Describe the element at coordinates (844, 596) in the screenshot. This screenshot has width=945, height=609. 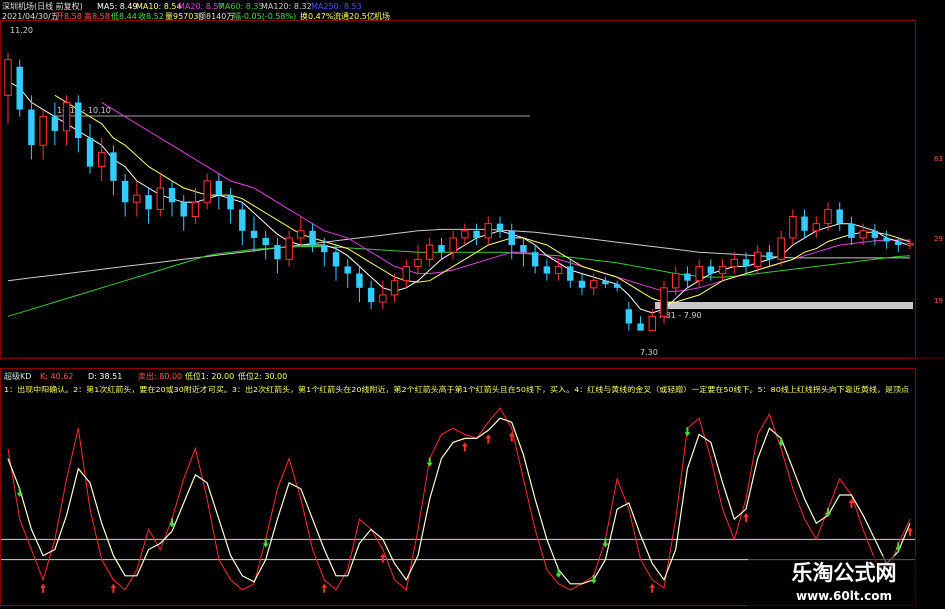
I see `watermark-url: www.60lt.com` at that location.